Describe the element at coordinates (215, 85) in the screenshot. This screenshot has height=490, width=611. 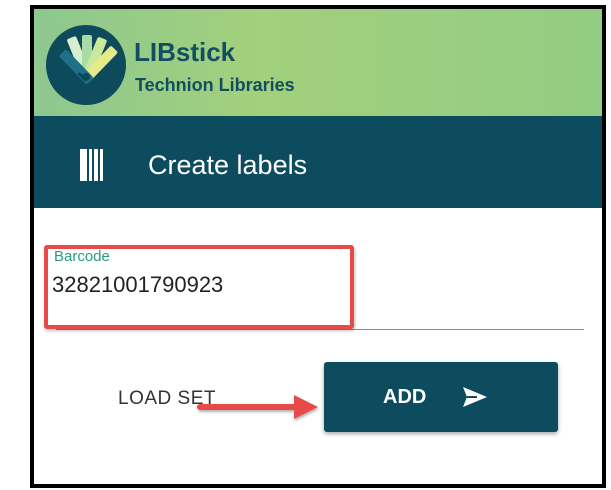
I see `app-subtitle: Technion Libraries` at that location.